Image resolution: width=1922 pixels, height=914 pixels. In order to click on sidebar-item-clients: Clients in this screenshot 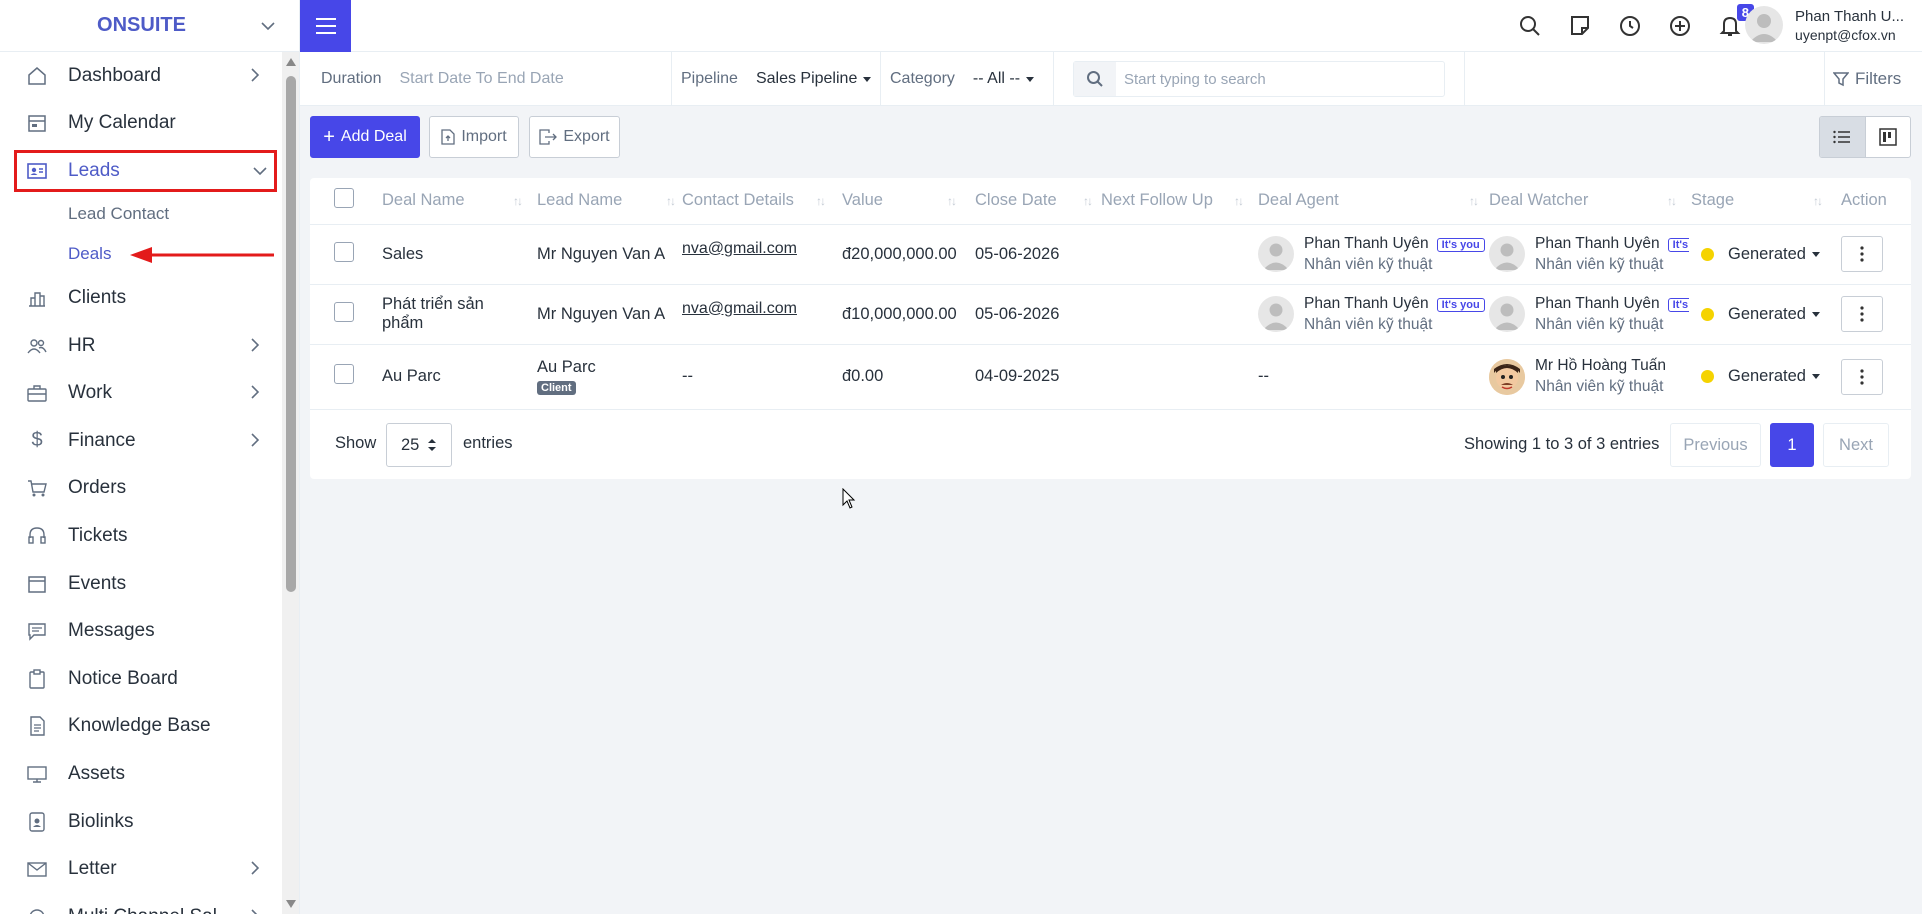, I will do `click(141, 298)`.